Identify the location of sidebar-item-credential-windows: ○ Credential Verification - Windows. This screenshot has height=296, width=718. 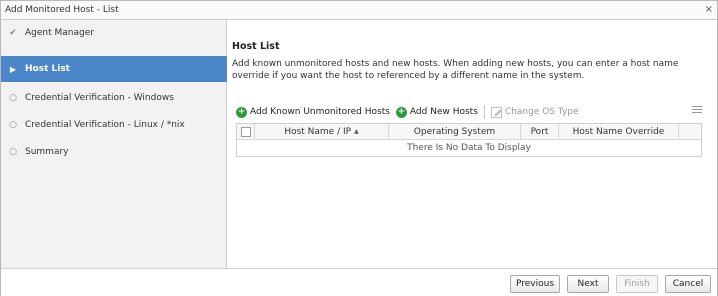
(114, 98).